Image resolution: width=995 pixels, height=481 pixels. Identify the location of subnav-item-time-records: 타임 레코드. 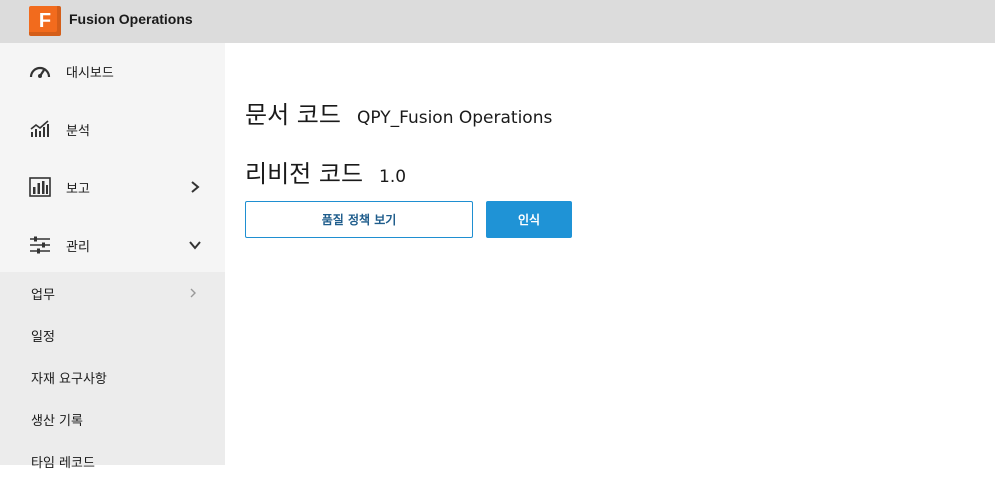
(112, 461).